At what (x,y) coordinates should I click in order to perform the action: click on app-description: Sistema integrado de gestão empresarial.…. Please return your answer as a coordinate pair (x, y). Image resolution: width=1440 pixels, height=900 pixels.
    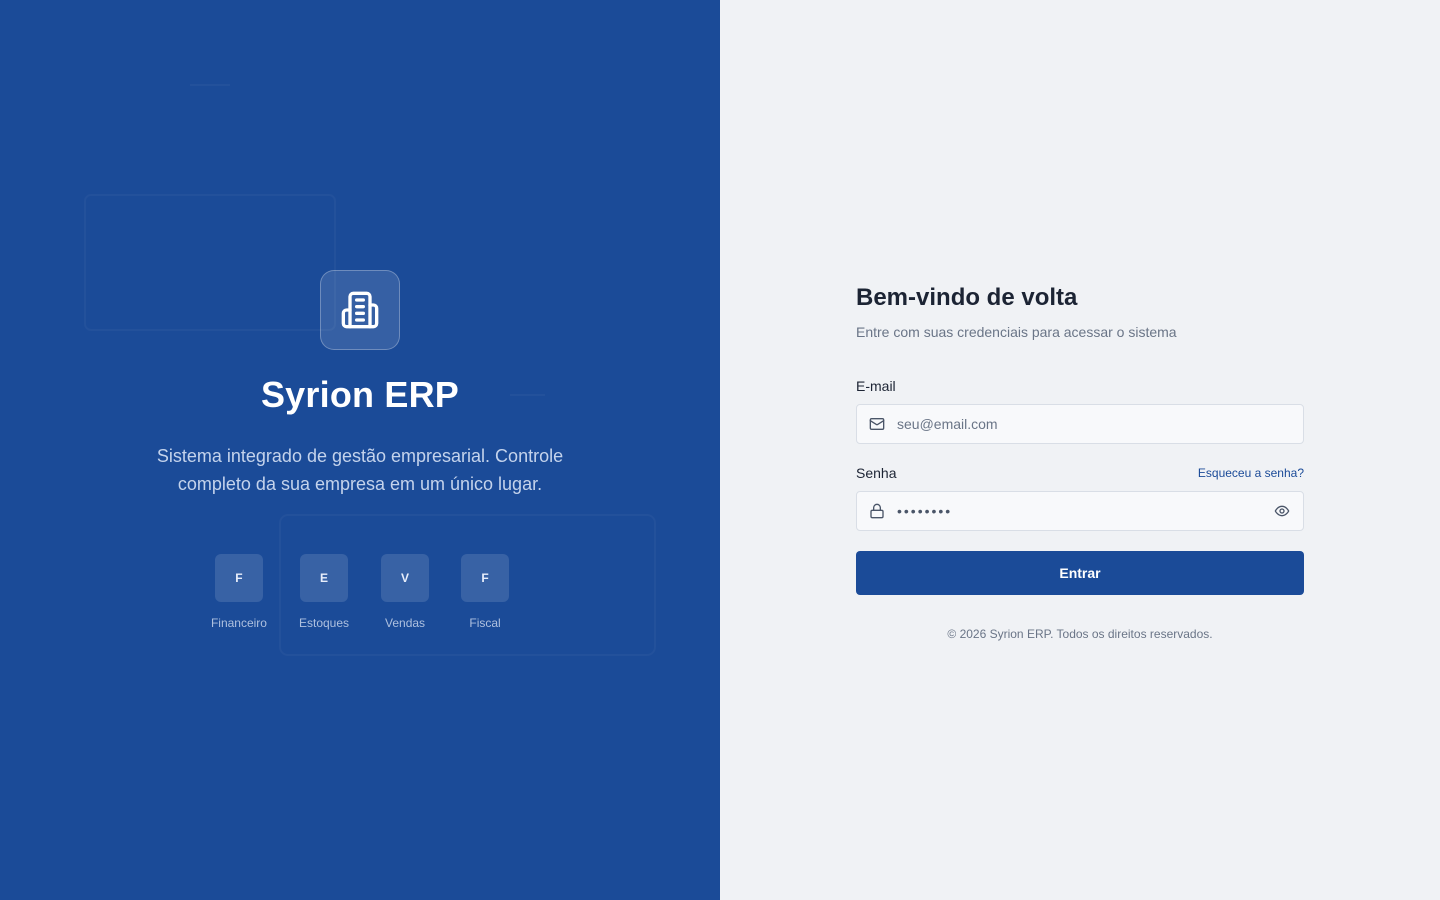
    Looking at the image, I should click on (360, 470).